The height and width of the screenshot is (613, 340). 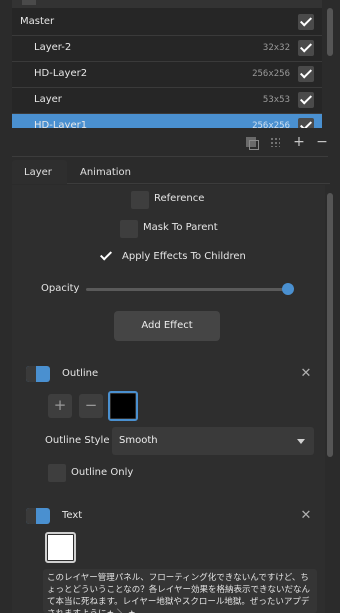 I want to click on apply-effects-checkbox, so click(x=107, y=257).